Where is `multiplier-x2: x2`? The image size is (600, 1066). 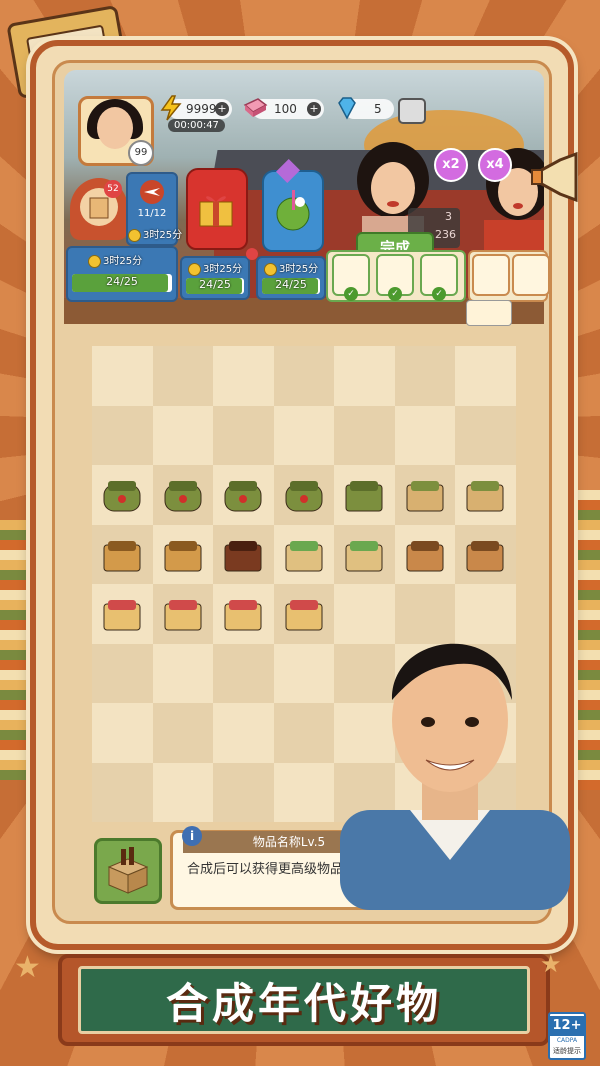
multiplier-x2: x2 is located at coordinates (451, 165).